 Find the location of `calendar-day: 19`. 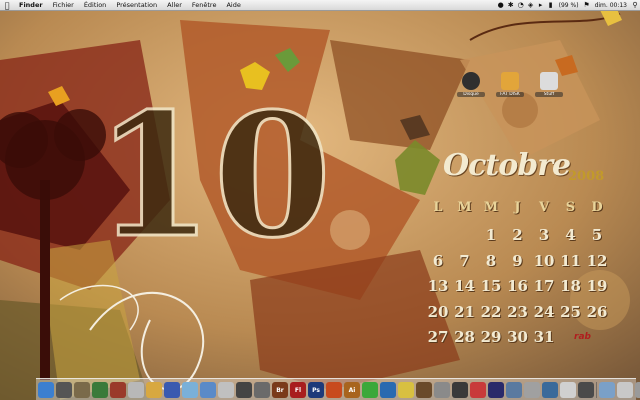

calendar-day: 19 is located at coordinates (597, 286).